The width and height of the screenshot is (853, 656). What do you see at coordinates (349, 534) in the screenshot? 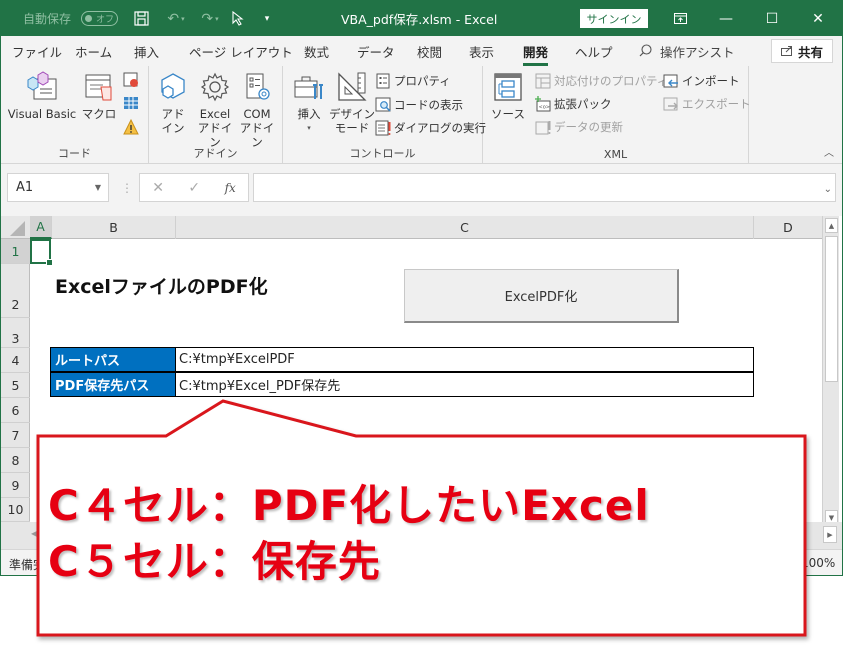
I see `callout-text: C４セル：PDF化したいExcel C５セル：保存先` at bounding box center [349, 534].